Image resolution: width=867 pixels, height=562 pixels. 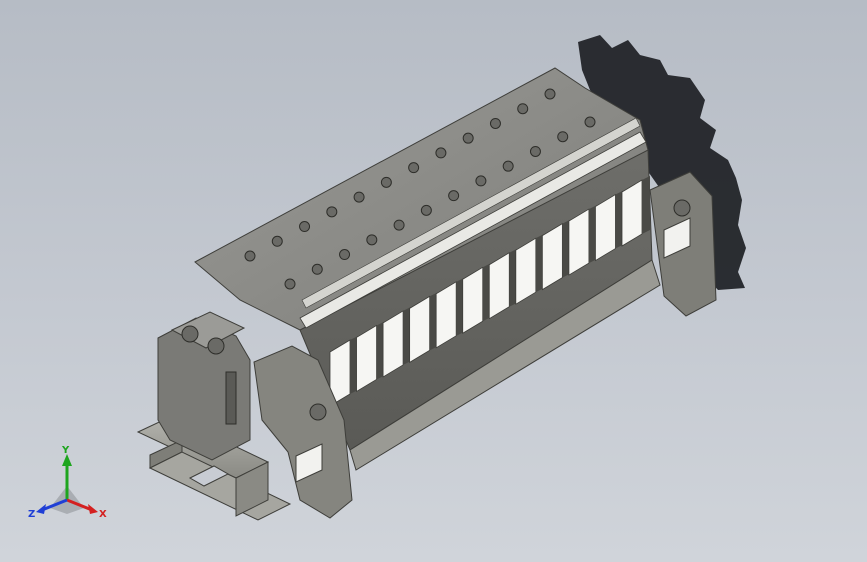 I want to click on terminal-separator-wall, so click(x=646, y=205).